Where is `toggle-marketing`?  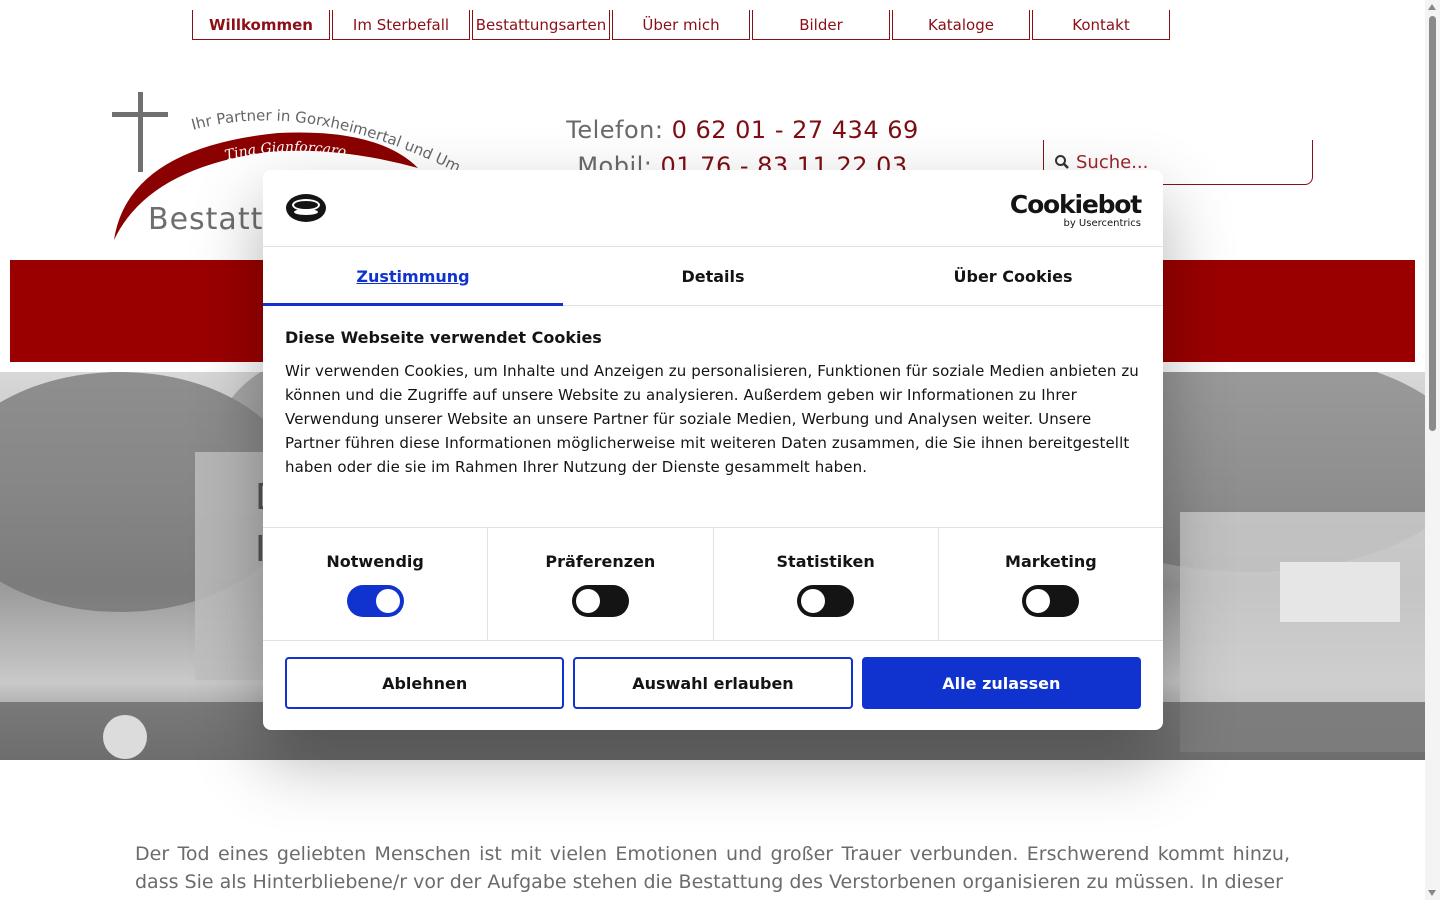
toggle-marketing is located at coordinates (1051, 601).